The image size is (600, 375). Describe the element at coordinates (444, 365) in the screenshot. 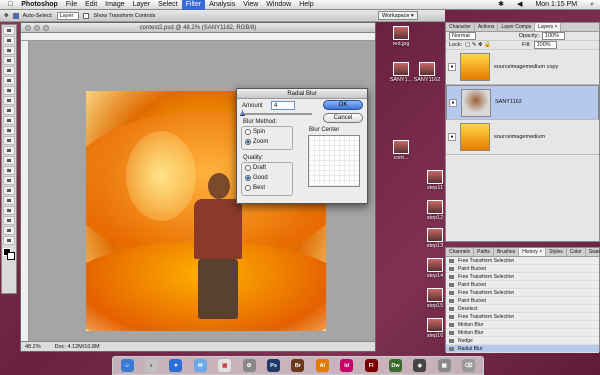

I see `app-icon: ▣` at that location.